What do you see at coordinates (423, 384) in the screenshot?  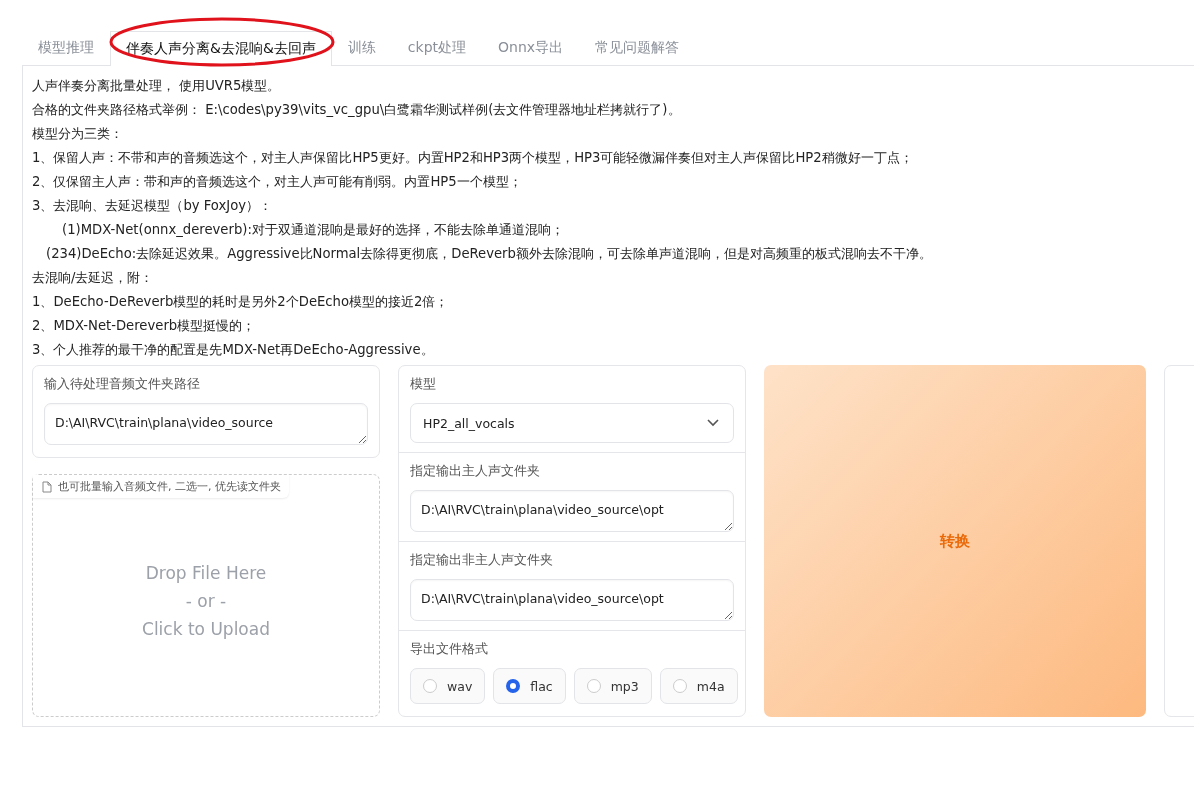 I see `field-label: 模型` at bounding box center [423, 384].